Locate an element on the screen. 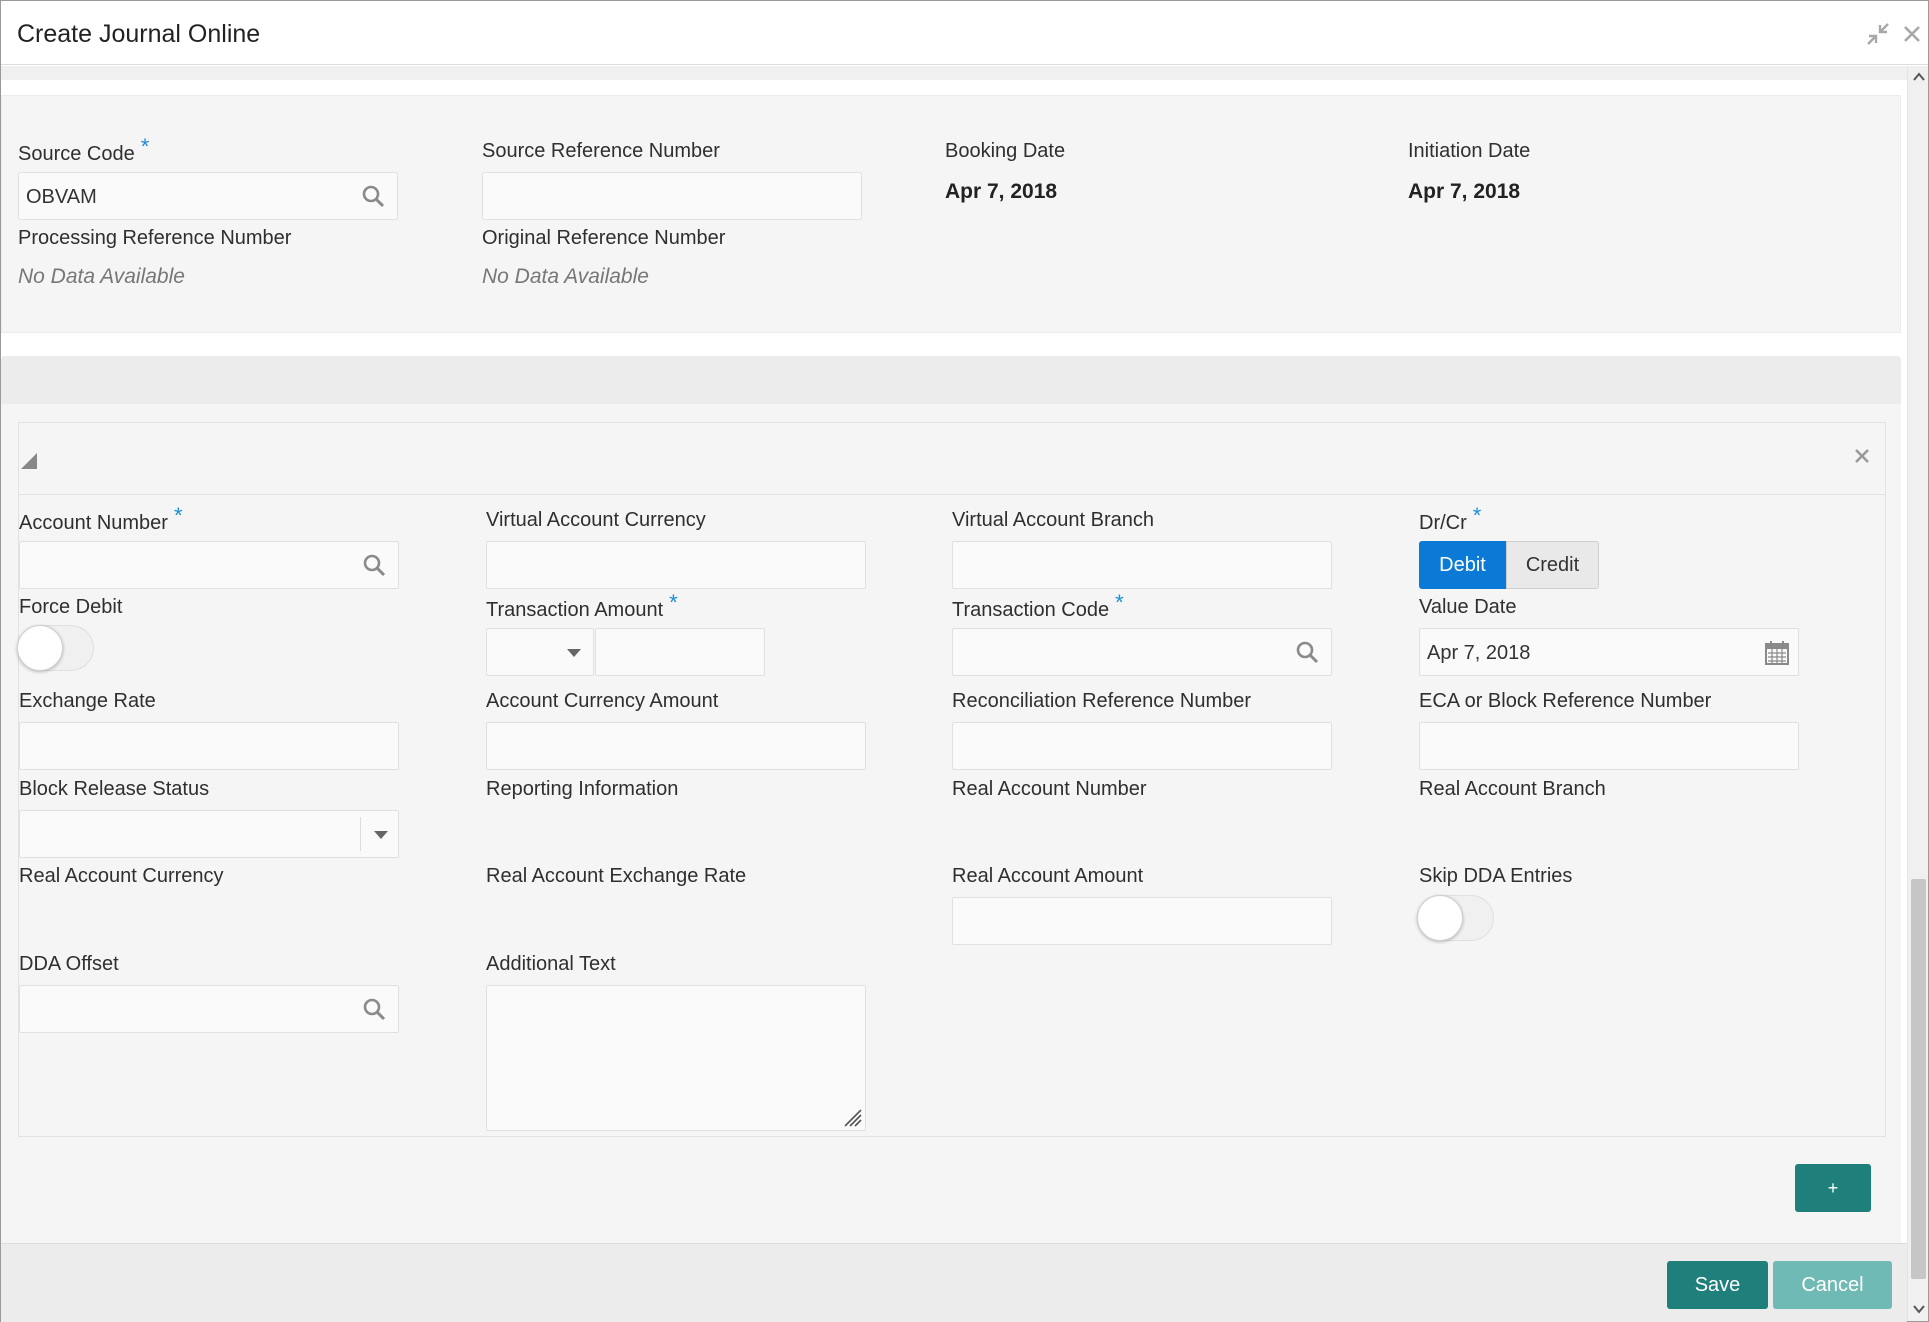 The height and width of the screenshot is (1322, 1929). force-debit-switch is located at coordinates (55, 648).